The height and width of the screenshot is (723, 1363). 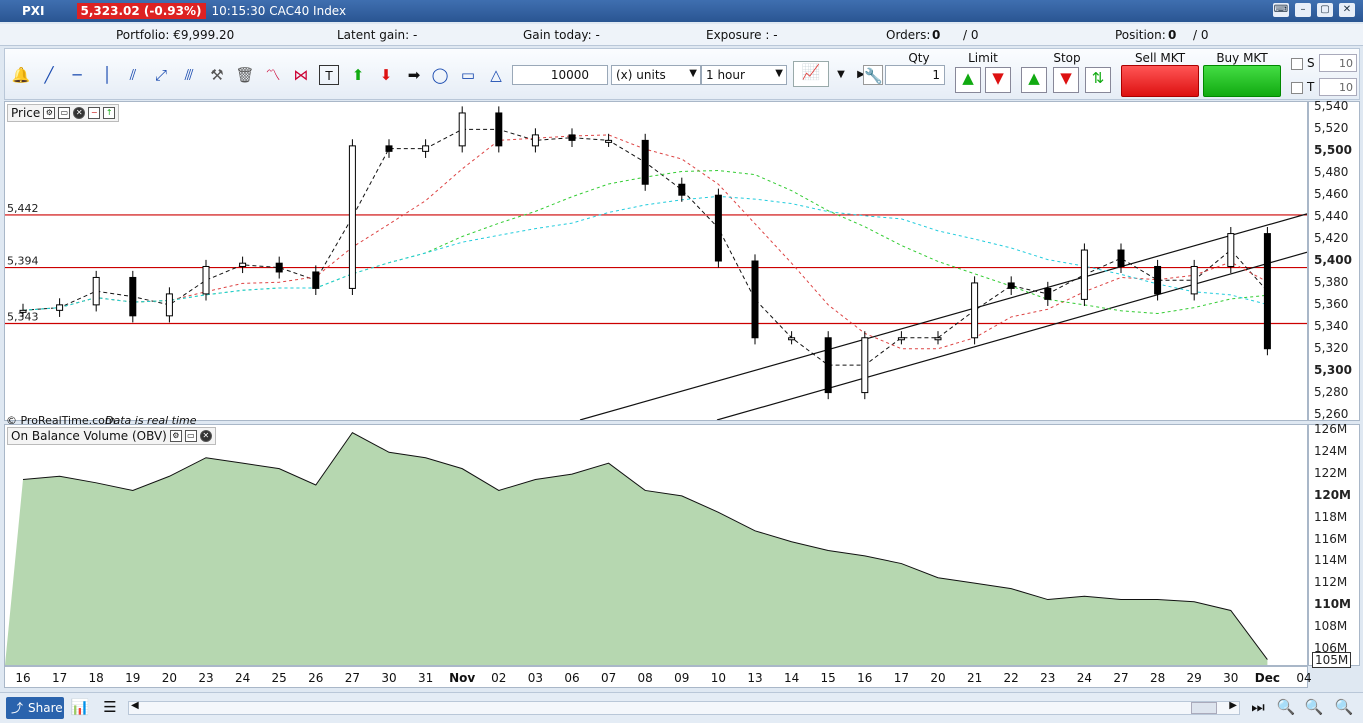 What do you see at coordinates (1338, 87) in the screenshot?
I see `t-input: 10` at bounding box center [1338, 87].